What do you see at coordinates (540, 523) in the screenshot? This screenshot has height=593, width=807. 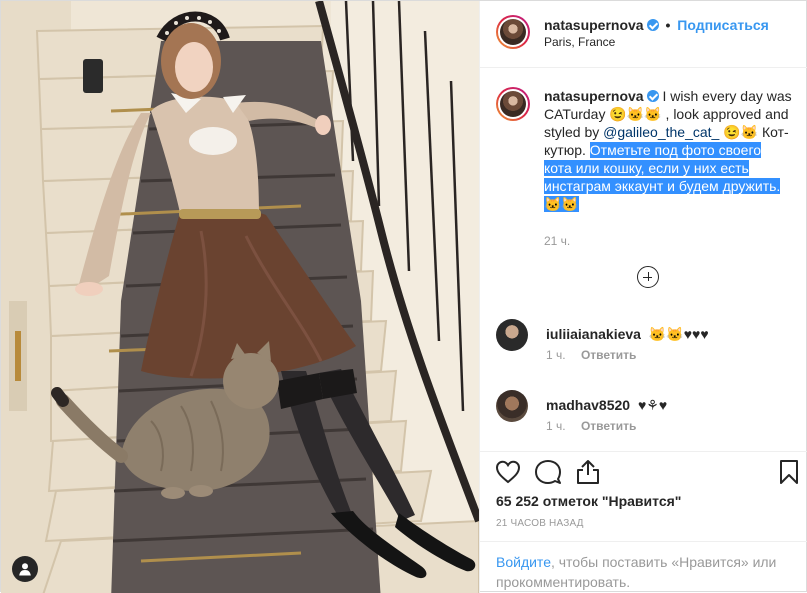 I see `post-timestamp: 21 ЧАСОВ НАЗАД` at bounding box center [540, 523].